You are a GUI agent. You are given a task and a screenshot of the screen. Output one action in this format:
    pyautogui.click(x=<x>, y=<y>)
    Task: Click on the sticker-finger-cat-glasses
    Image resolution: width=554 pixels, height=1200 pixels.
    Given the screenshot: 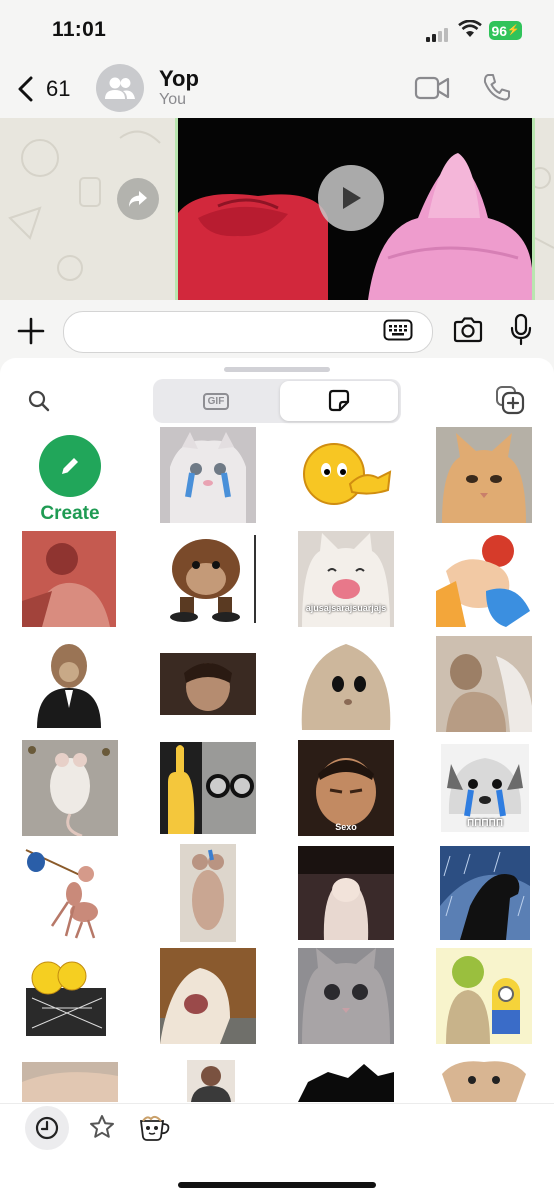 What is the action you would take?
    pyautogui.click(x=208, y=788)
    